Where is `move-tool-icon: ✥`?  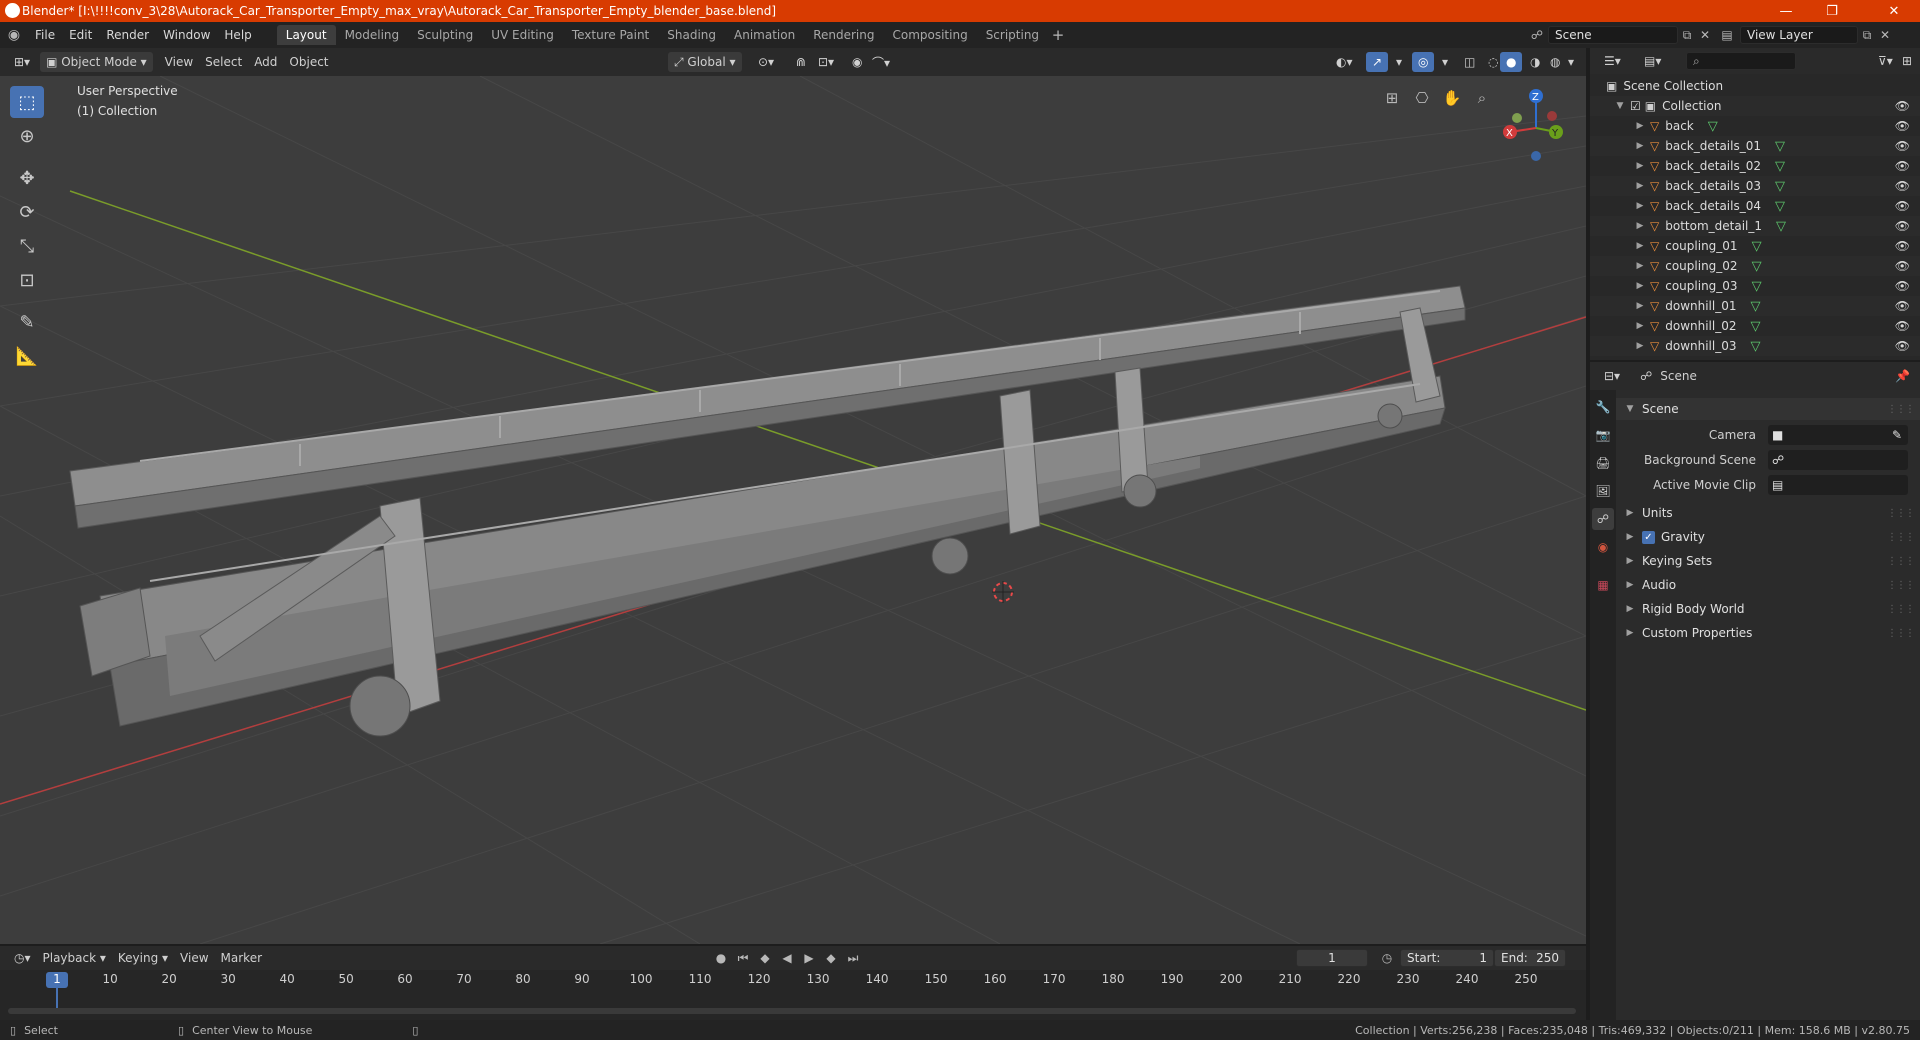
move-tool-icon: ✥ is located at coordinates (27, 178).